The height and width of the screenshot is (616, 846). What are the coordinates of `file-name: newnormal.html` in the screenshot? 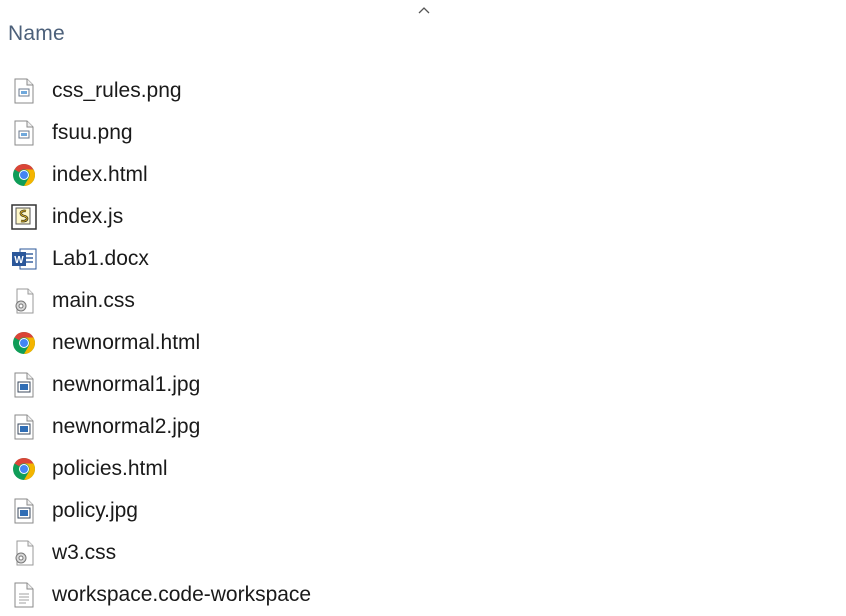 It's located at (126, 342).